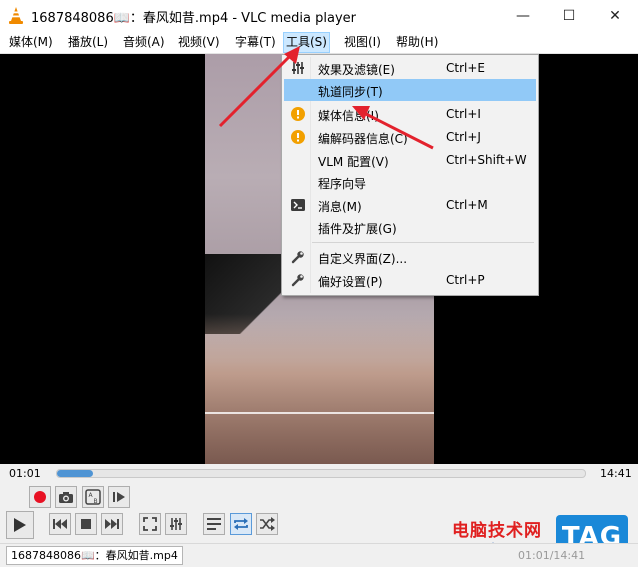  I want to click on loop-ab-icon: AB, so click(93, 497).